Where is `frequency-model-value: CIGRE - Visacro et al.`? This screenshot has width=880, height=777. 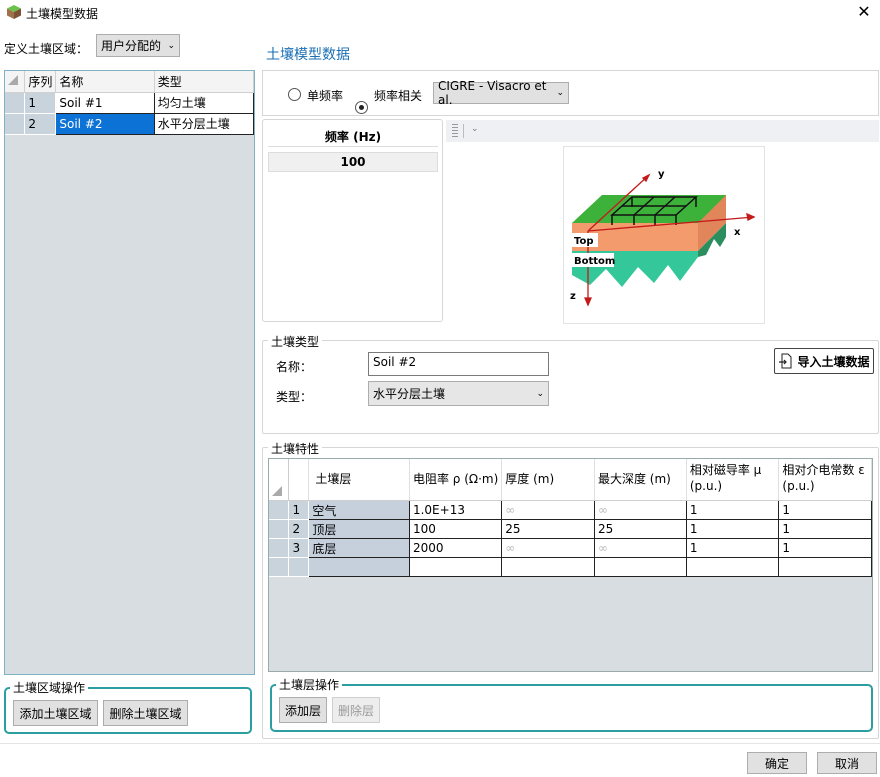 frequency-model-value: CIGRE - Visacro et al. is located at coordinates (492, 93).